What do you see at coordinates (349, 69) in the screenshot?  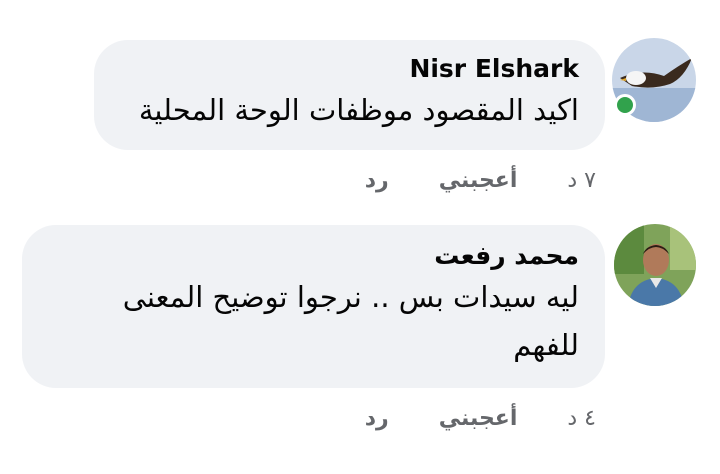 I see `author-name: Nisr Elshark` at bounding box center [349, 69].